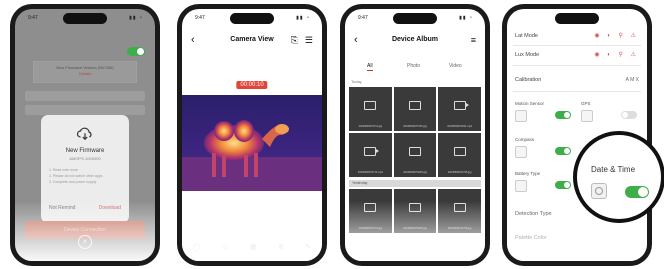  What do you see at coordinates (632, 80) in the screenshot?
I see `calibration-options: A M X` at bounding box center [632, 80].